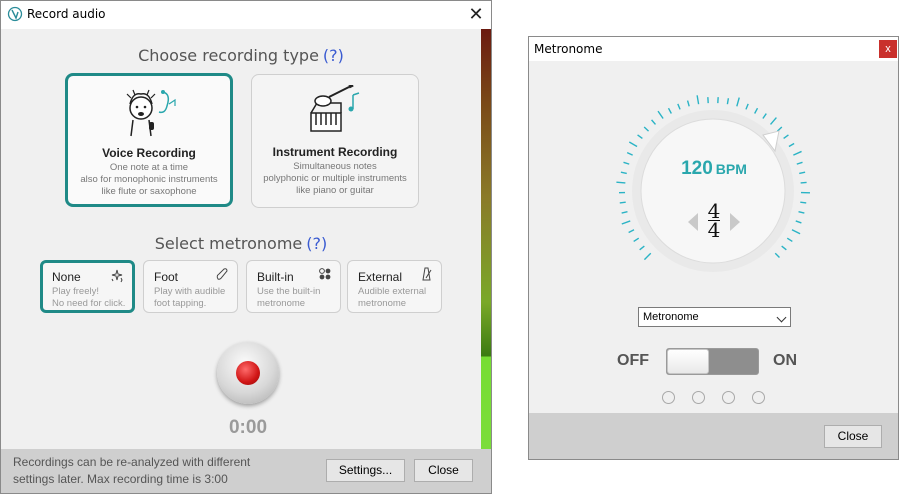 Image resolution: width=900 pixels, height=494 pixels. I want to click on dots-icon, so click(325, 274).